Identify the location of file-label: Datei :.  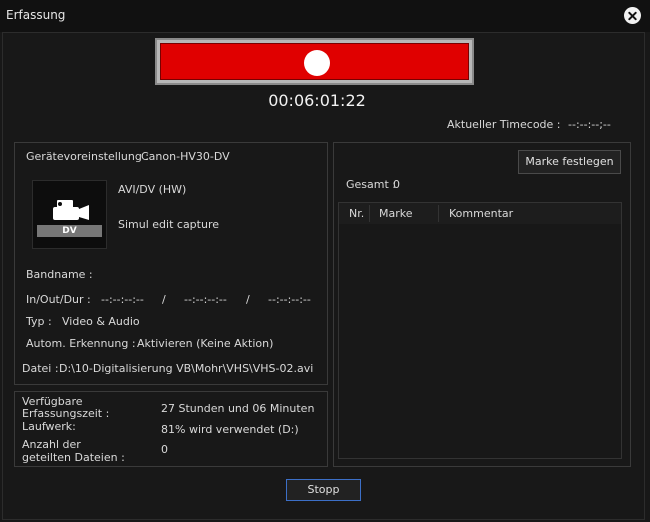
(40, 368).